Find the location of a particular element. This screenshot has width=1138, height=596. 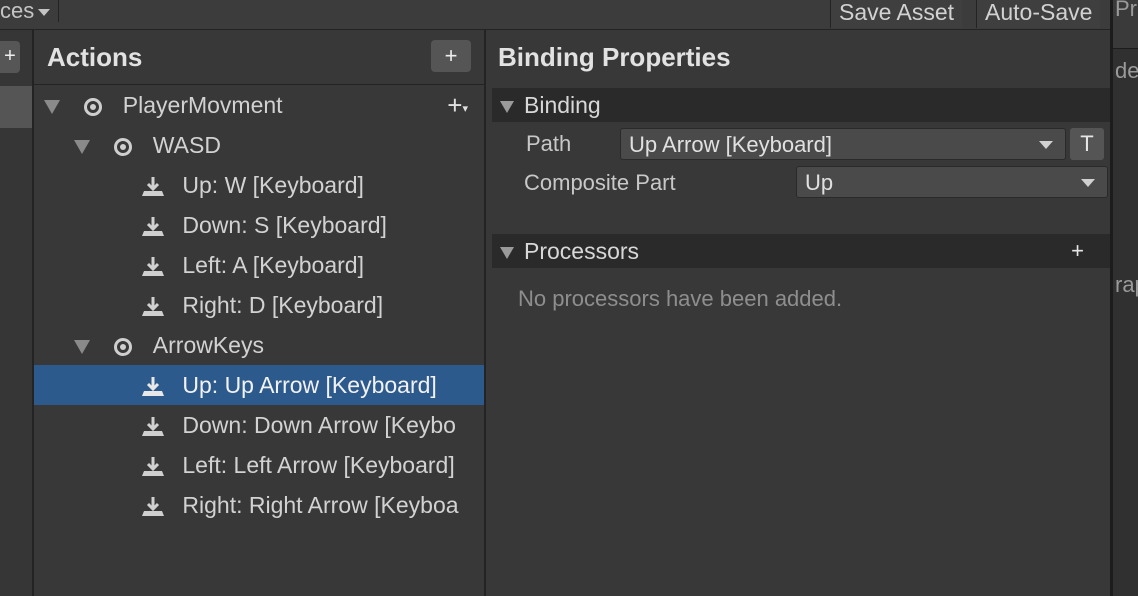

tree-item-binding-selected: Up: Up Arrow [Keyboard] is located at coordinates (259, 385).